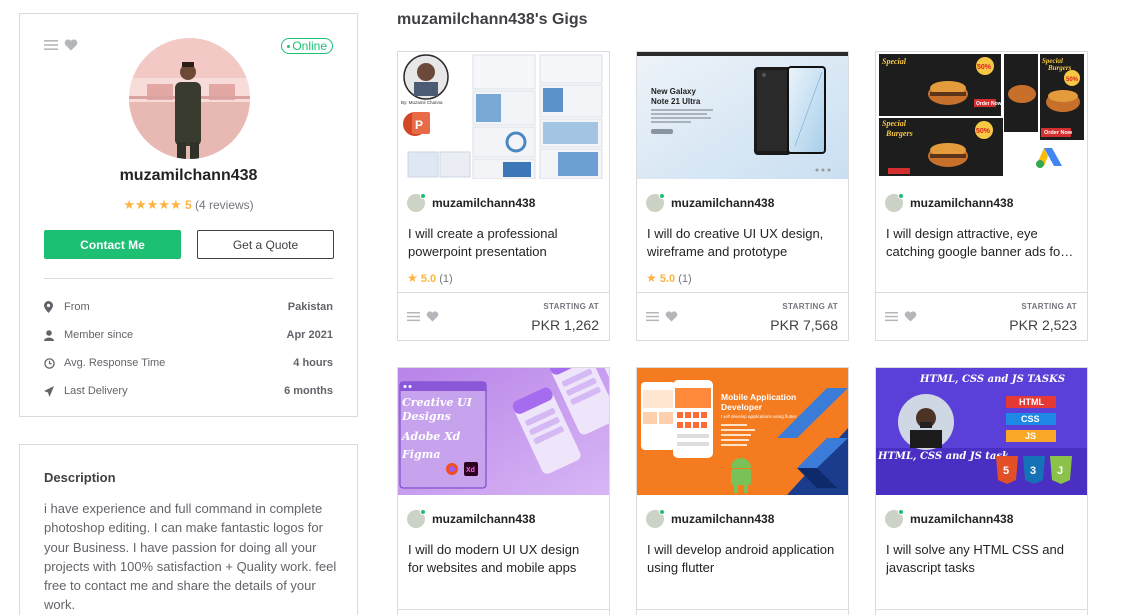 The width and height of the screenshot is (1143, 615). Describe the element at coordinates (265, 244) in the screenshot. I see `get-quote-button: Get a Quote` at that location.